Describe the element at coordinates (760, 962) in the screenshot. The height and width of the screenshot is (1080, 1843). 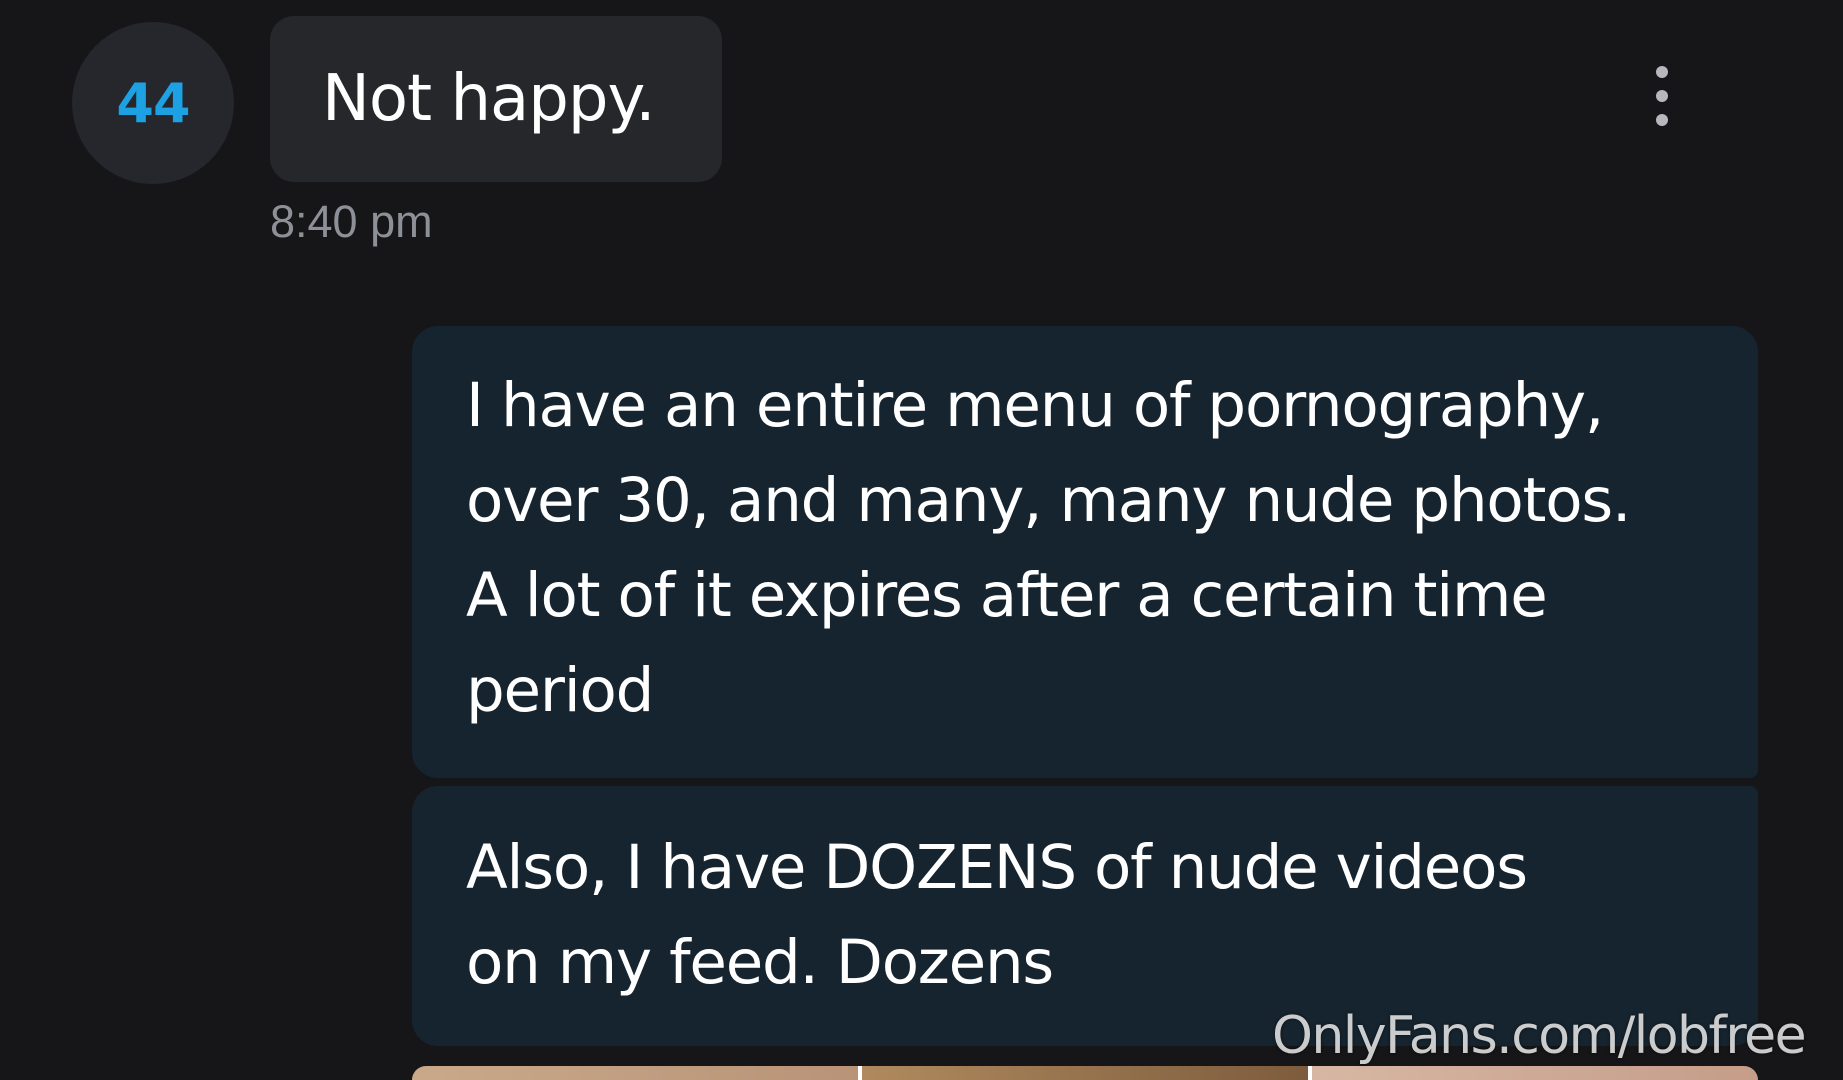
I see `message-line: on my feed. Dozens` at that location.